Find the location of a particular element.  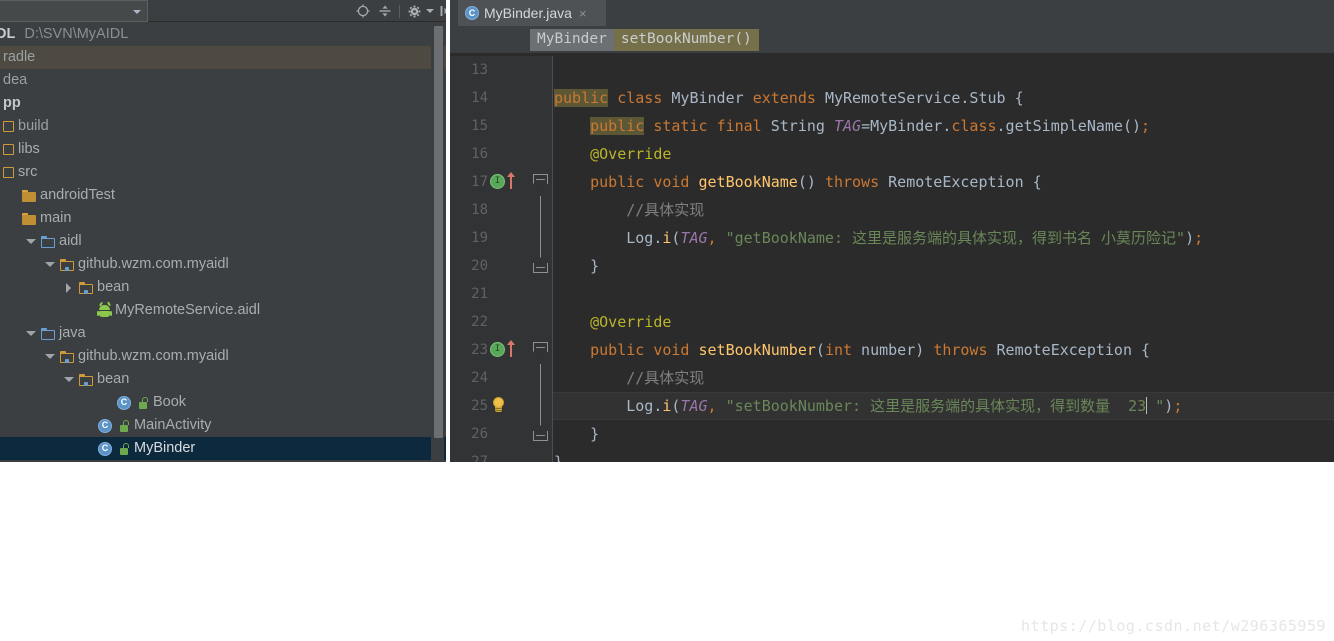

tree-item-myremoteservice-aidl: MyRemoteService.aidl is located at coordinates (223, 310).